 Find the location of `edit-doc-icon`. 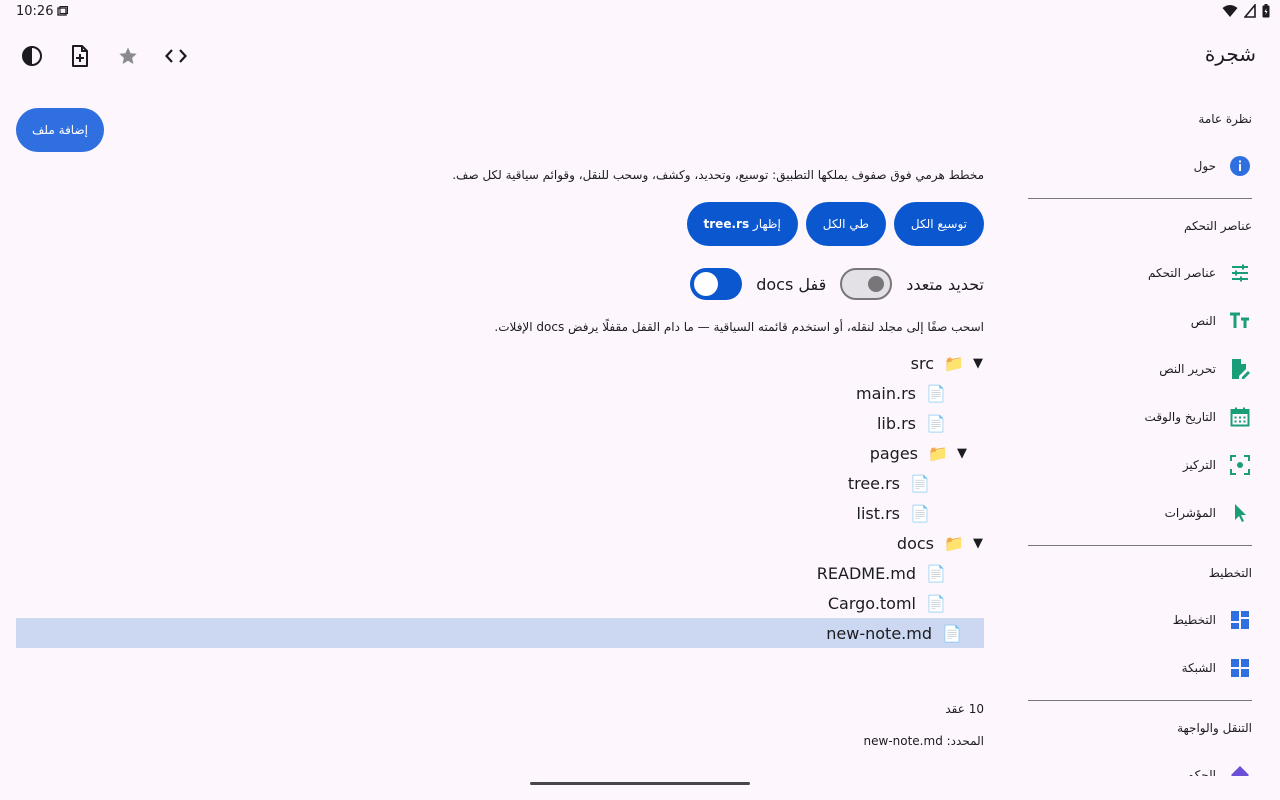

edit-doc-icon is located at coordinates (1240, 369).